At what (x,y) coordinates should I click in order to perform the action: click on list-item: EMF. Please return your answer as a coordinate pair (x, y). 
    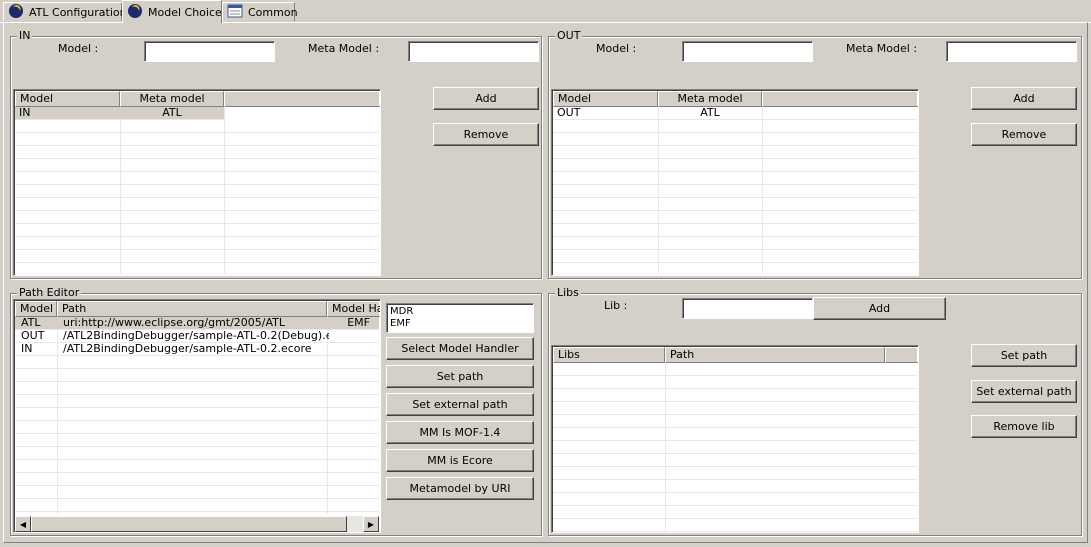
    Looking at the image, I should click on (460, 324).